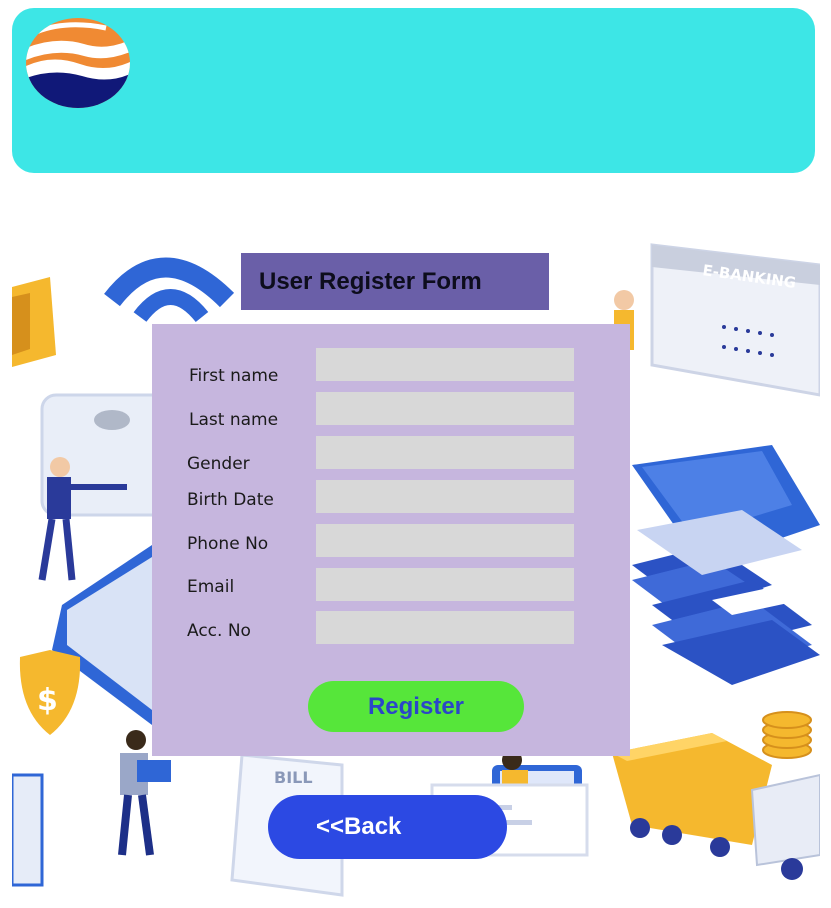 Image resolution: width=831 pixels, height=908 pixels. I want to click on birth-date-input, so click(445, 496).